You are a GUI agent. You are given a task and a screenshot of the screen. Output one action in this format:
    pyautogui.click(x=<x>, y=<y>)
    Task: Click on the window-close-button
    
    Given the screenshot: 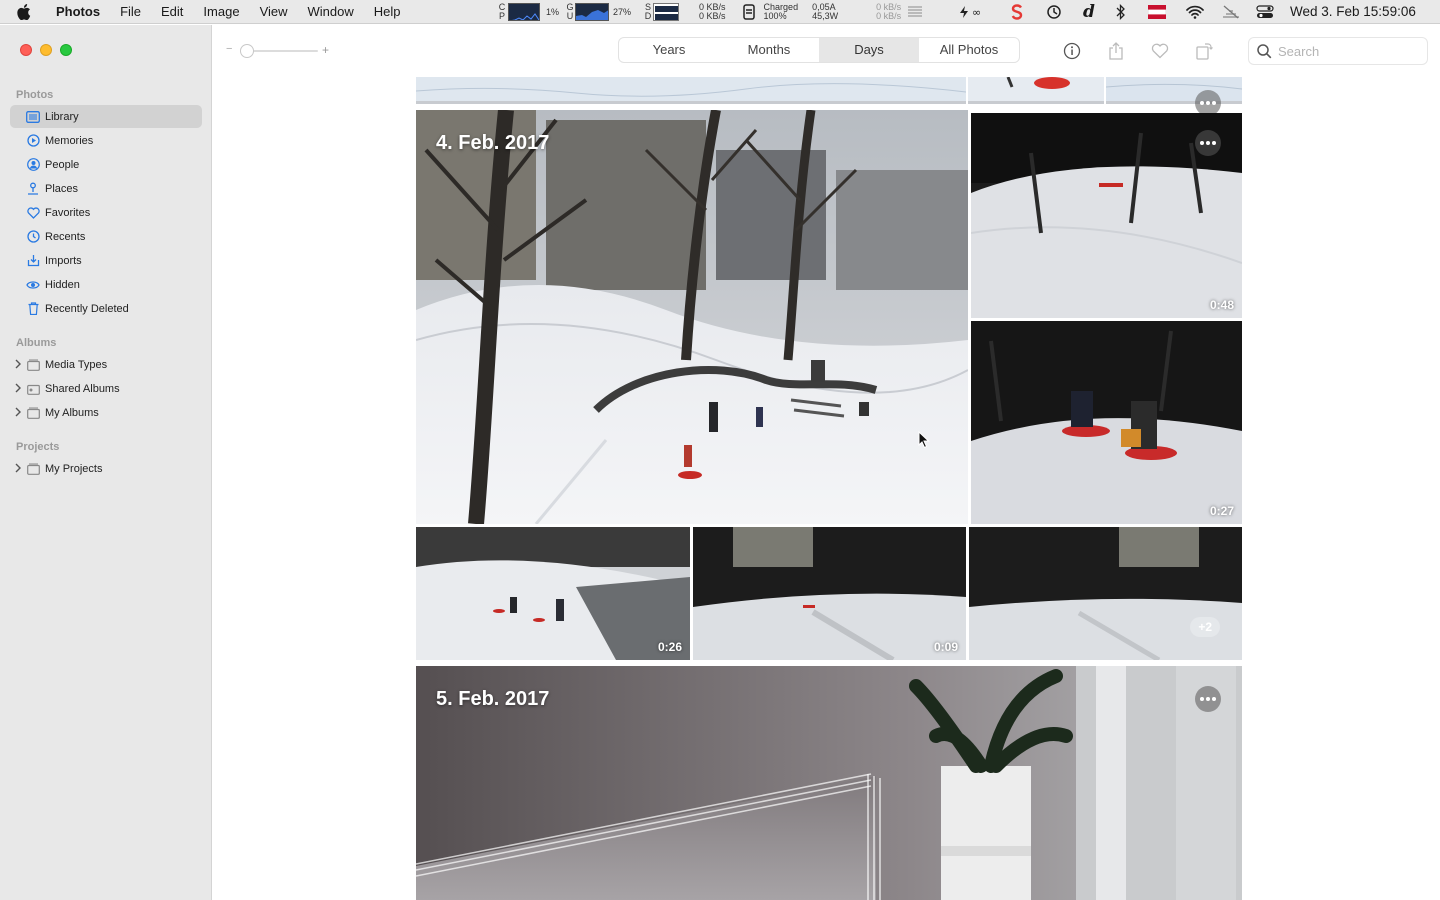 What is the action you would take?
    pyautogui.click(x=26, y=50)
    